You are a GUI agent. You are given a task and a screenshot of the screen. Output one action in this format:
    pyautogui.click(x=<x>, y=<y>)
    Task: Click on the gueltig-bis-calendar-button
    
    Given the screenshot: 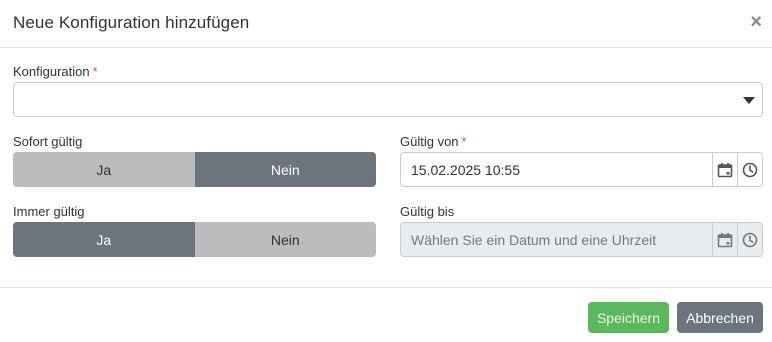 What is the action you would take?
    pyautogui.click(x=724, y=239)
    